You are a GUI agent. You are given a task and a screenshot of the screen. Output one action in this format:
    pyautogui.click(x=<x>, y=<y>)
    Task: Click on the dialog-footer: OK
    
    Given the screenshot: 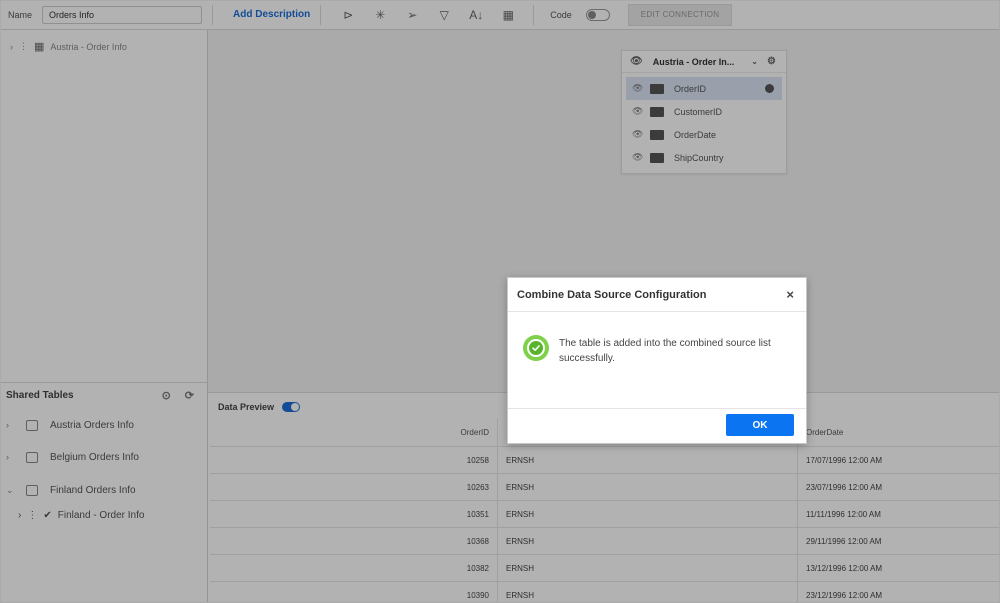 What is the action you would take?
    pyautogui.click(x=657, y=426)
    